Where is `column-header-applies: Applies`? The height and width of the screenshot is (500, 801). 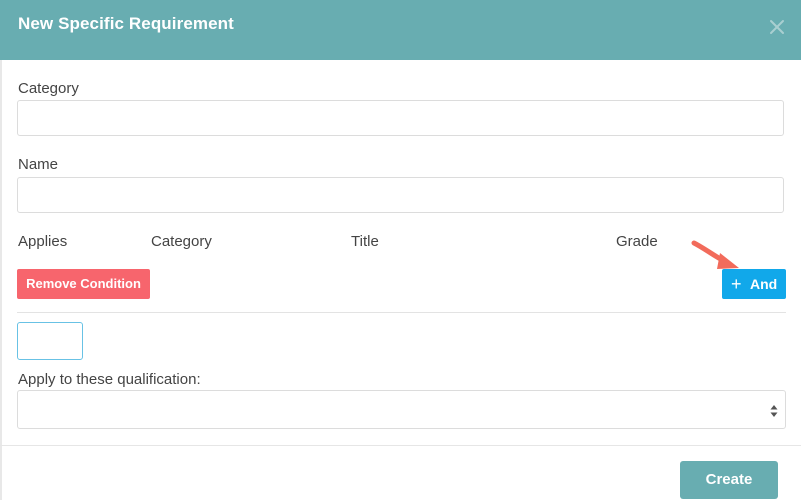 column-header-applies: Applies is located at coordinates (43, 241).